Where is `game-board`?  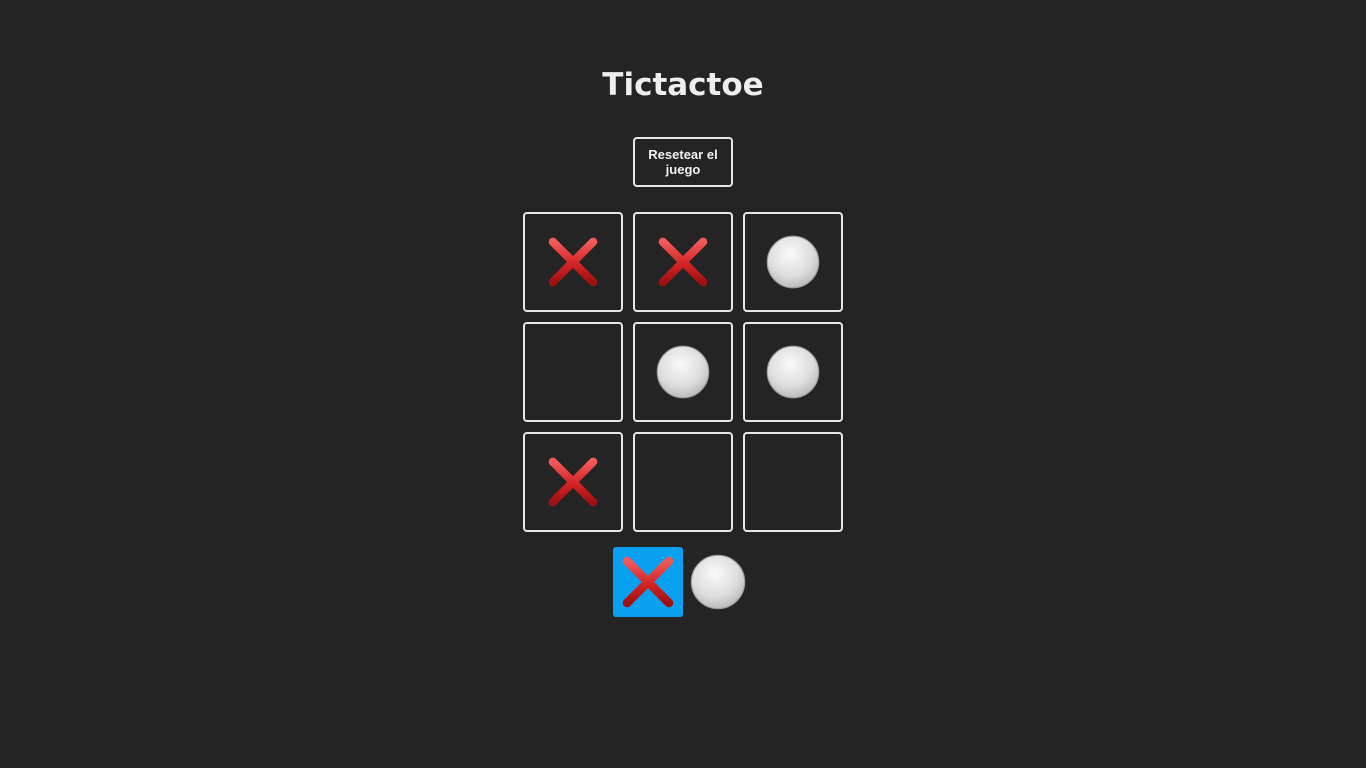 game-board is located at coordinates (683, 372).